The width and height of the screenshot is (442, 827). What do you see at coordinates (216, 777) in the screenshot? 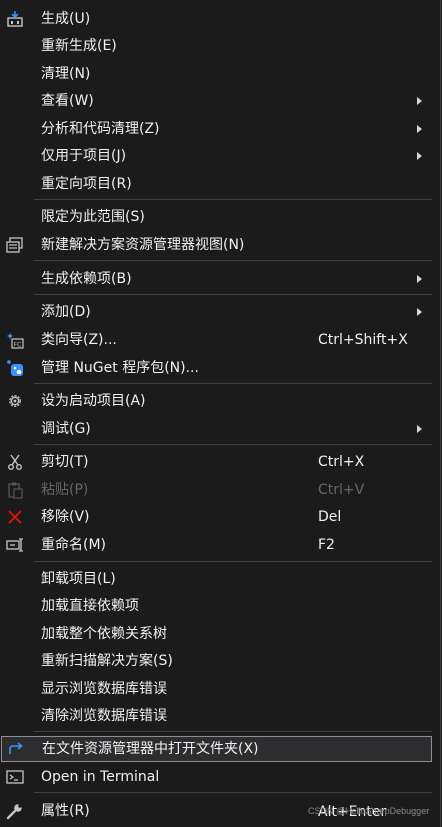
I see `menu-item-open-in-terminal: Open in Terminal` at bounding box center [216, 777].